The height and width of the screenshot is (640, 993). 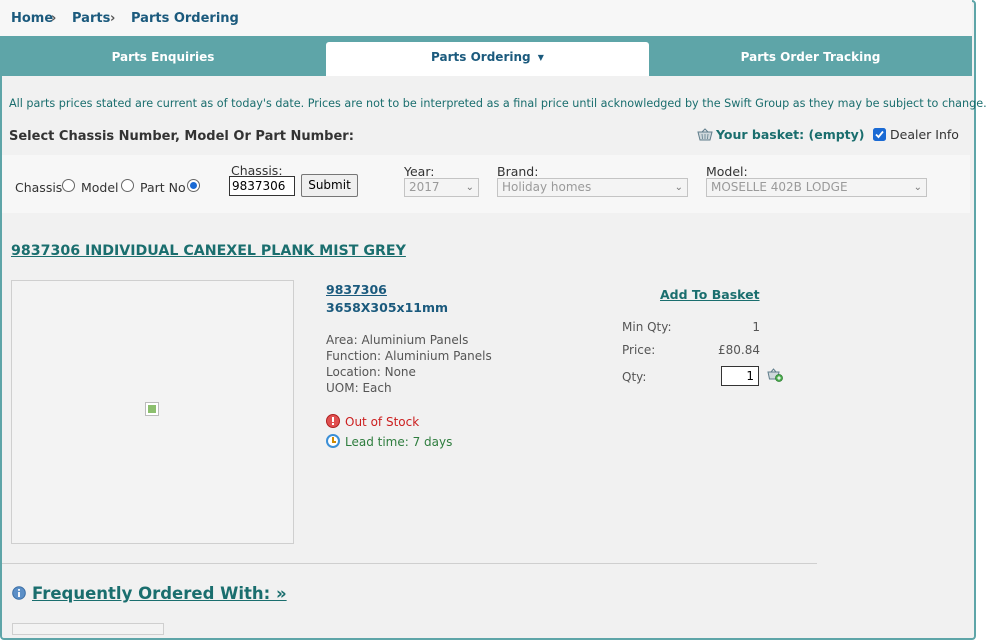 What do you see at coordinates (91, 18) in the screenshot?
I see `breadcrumb-parts: Parts` at bounding box center [91, 18].